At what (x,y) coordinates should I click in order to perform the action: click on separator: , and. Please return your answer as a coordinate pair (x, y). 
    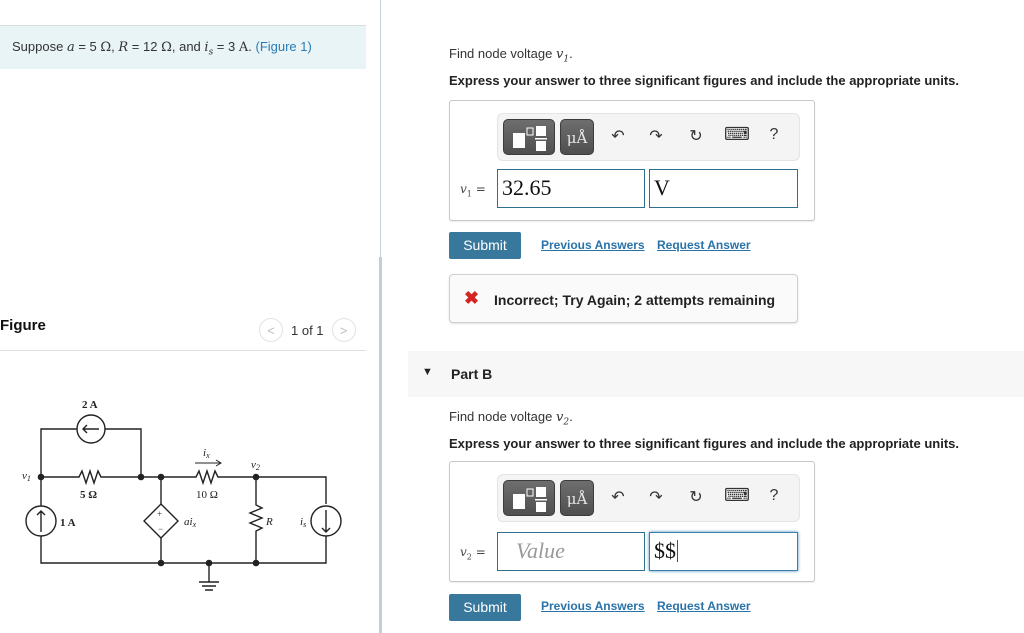
    Looking at the image, I should click on (188, 46).